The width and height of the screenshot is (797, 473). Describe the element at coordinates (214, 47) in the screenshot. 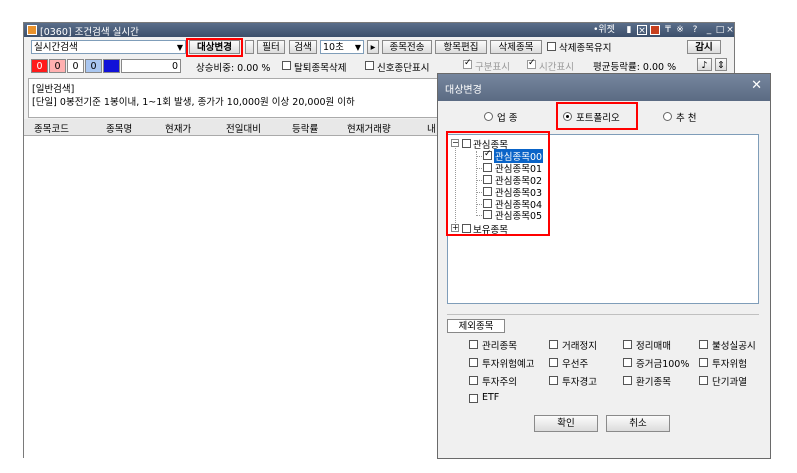

I see `target-change-button: 대상변경` at that location.